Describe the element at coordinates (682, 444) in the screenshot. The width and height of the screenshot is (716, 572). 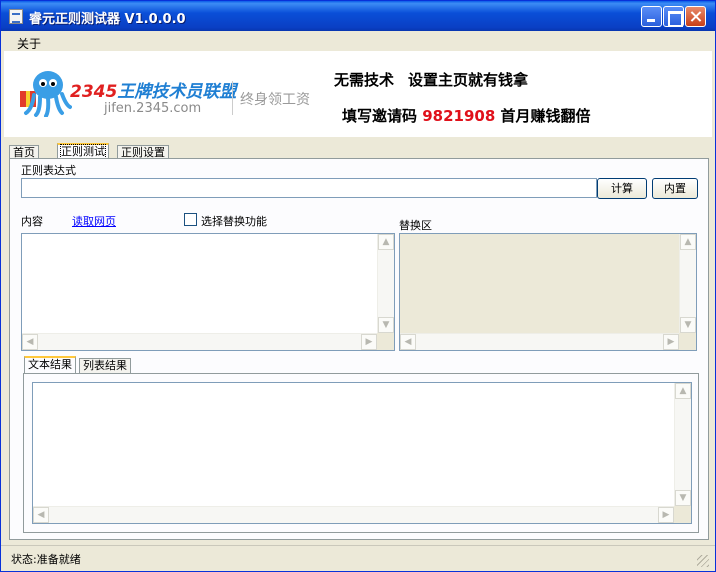
I see `result-vscroll: ▲ ▼` at that location.